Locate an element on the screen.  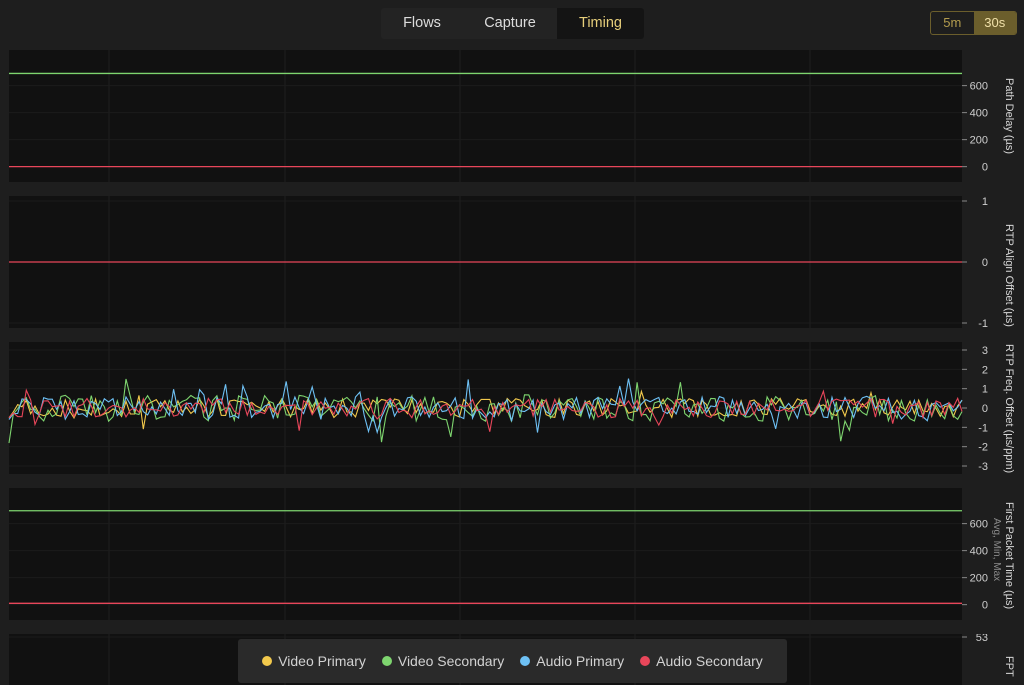
tab-timing: Timing is located at coordinates (600, 23).